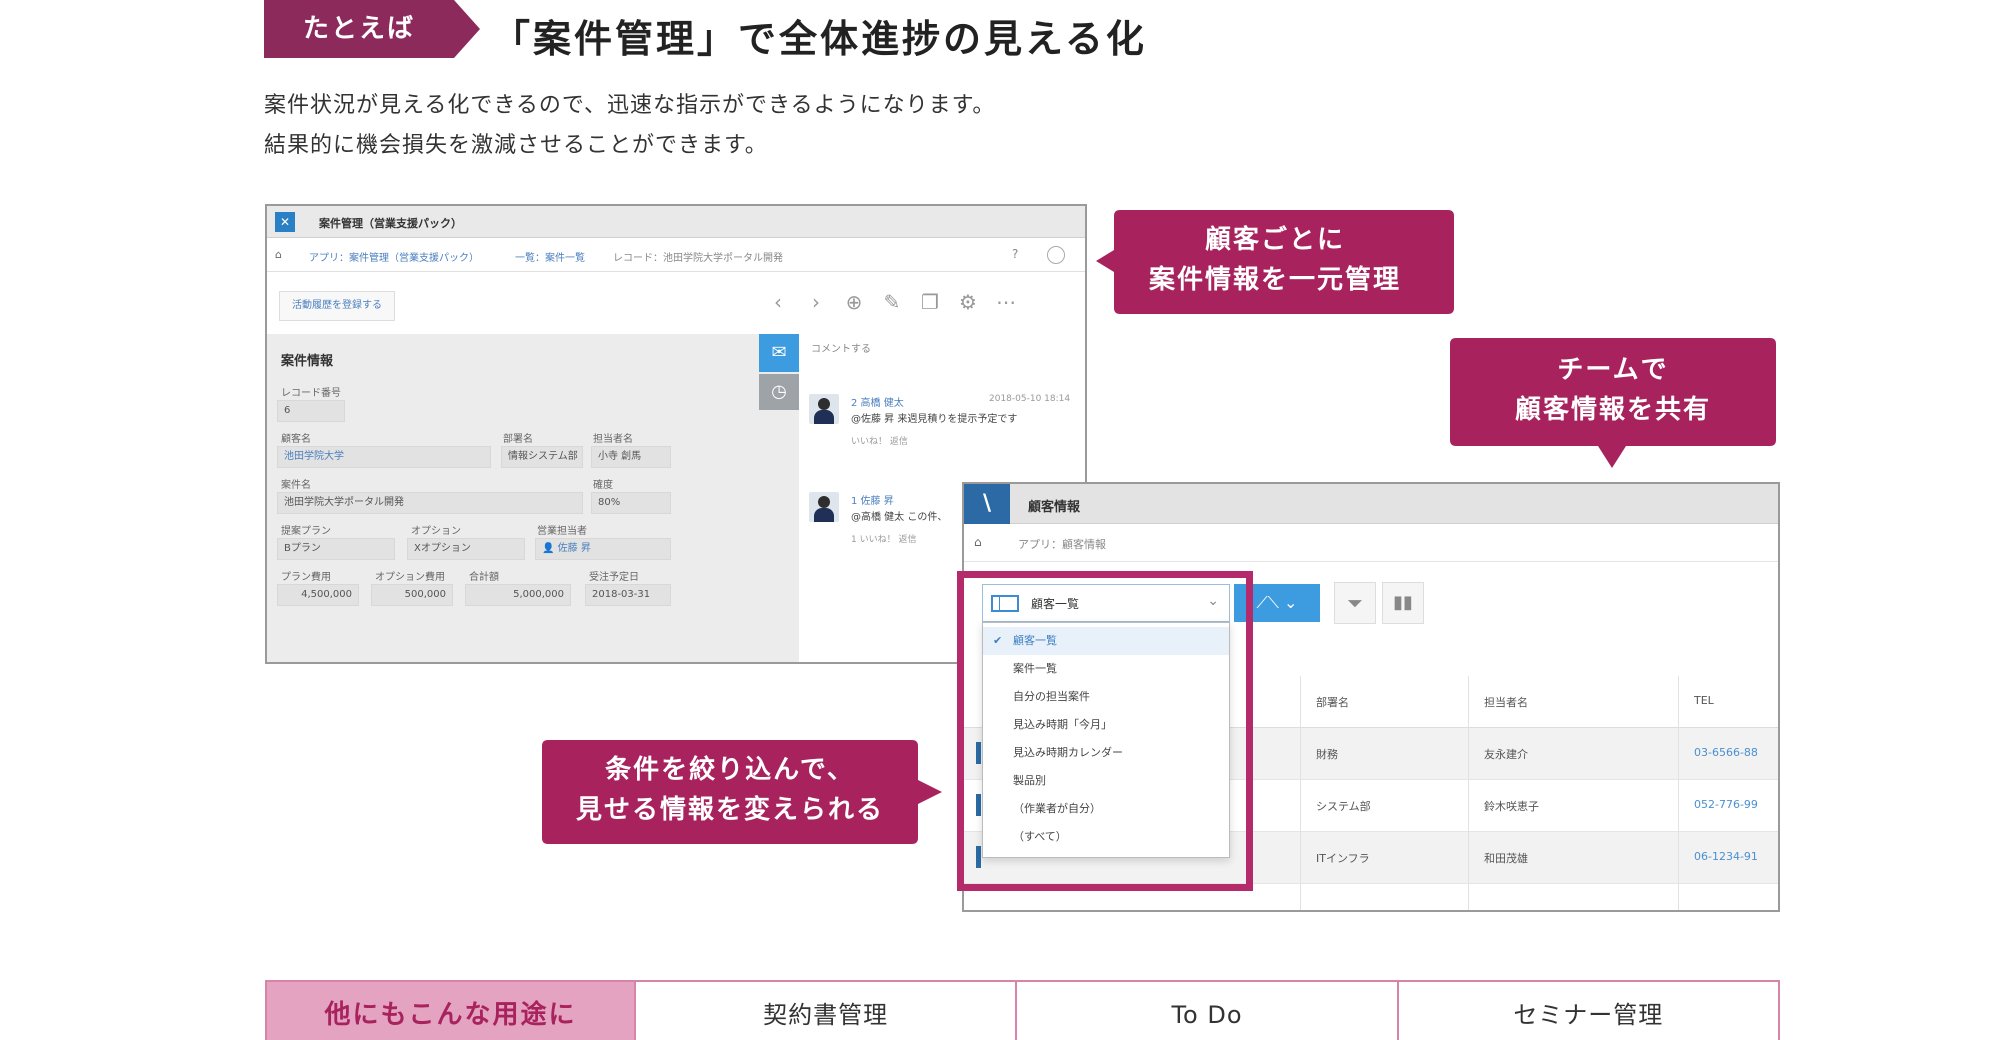 The height and width of the screenshot is (1040, 2000). I want to click on plan-value: Bプラン, so click(336, 549).